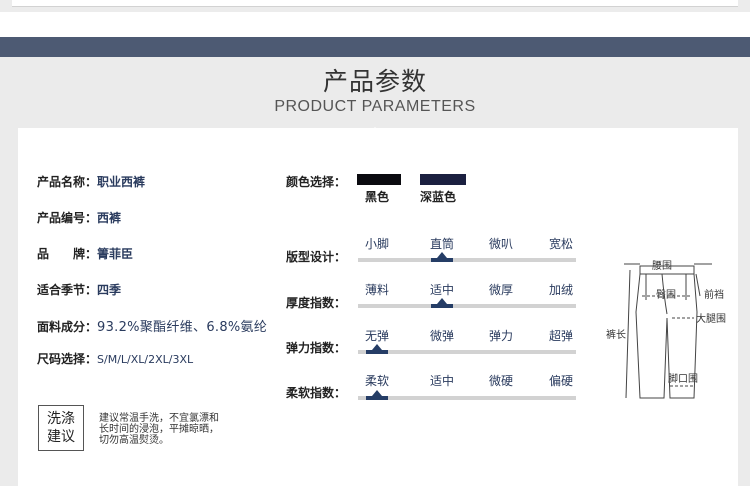 The height and width of the screenshot is (486, 750). I want to click on wash-line: 切勿高温熨烫。, so click(134, 440).